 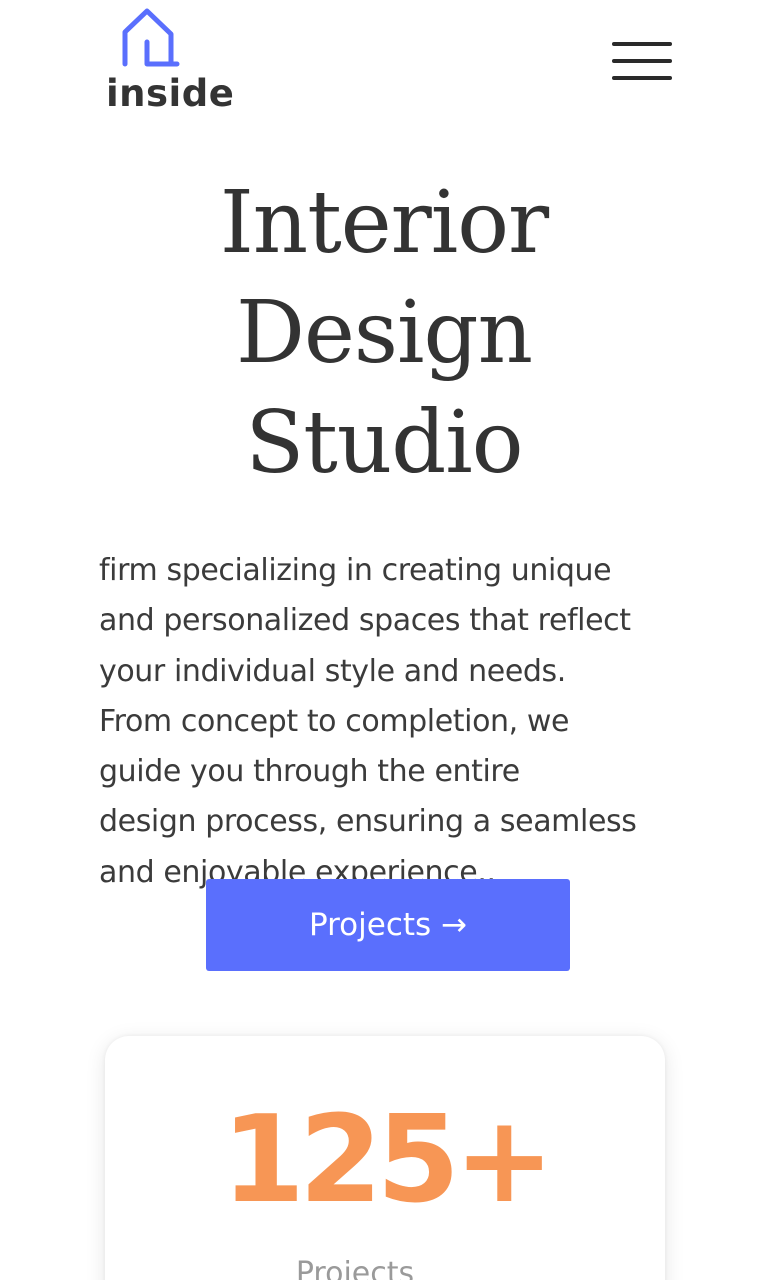 I want to click on hero-title-line: Design, so click(x=384, y=333).